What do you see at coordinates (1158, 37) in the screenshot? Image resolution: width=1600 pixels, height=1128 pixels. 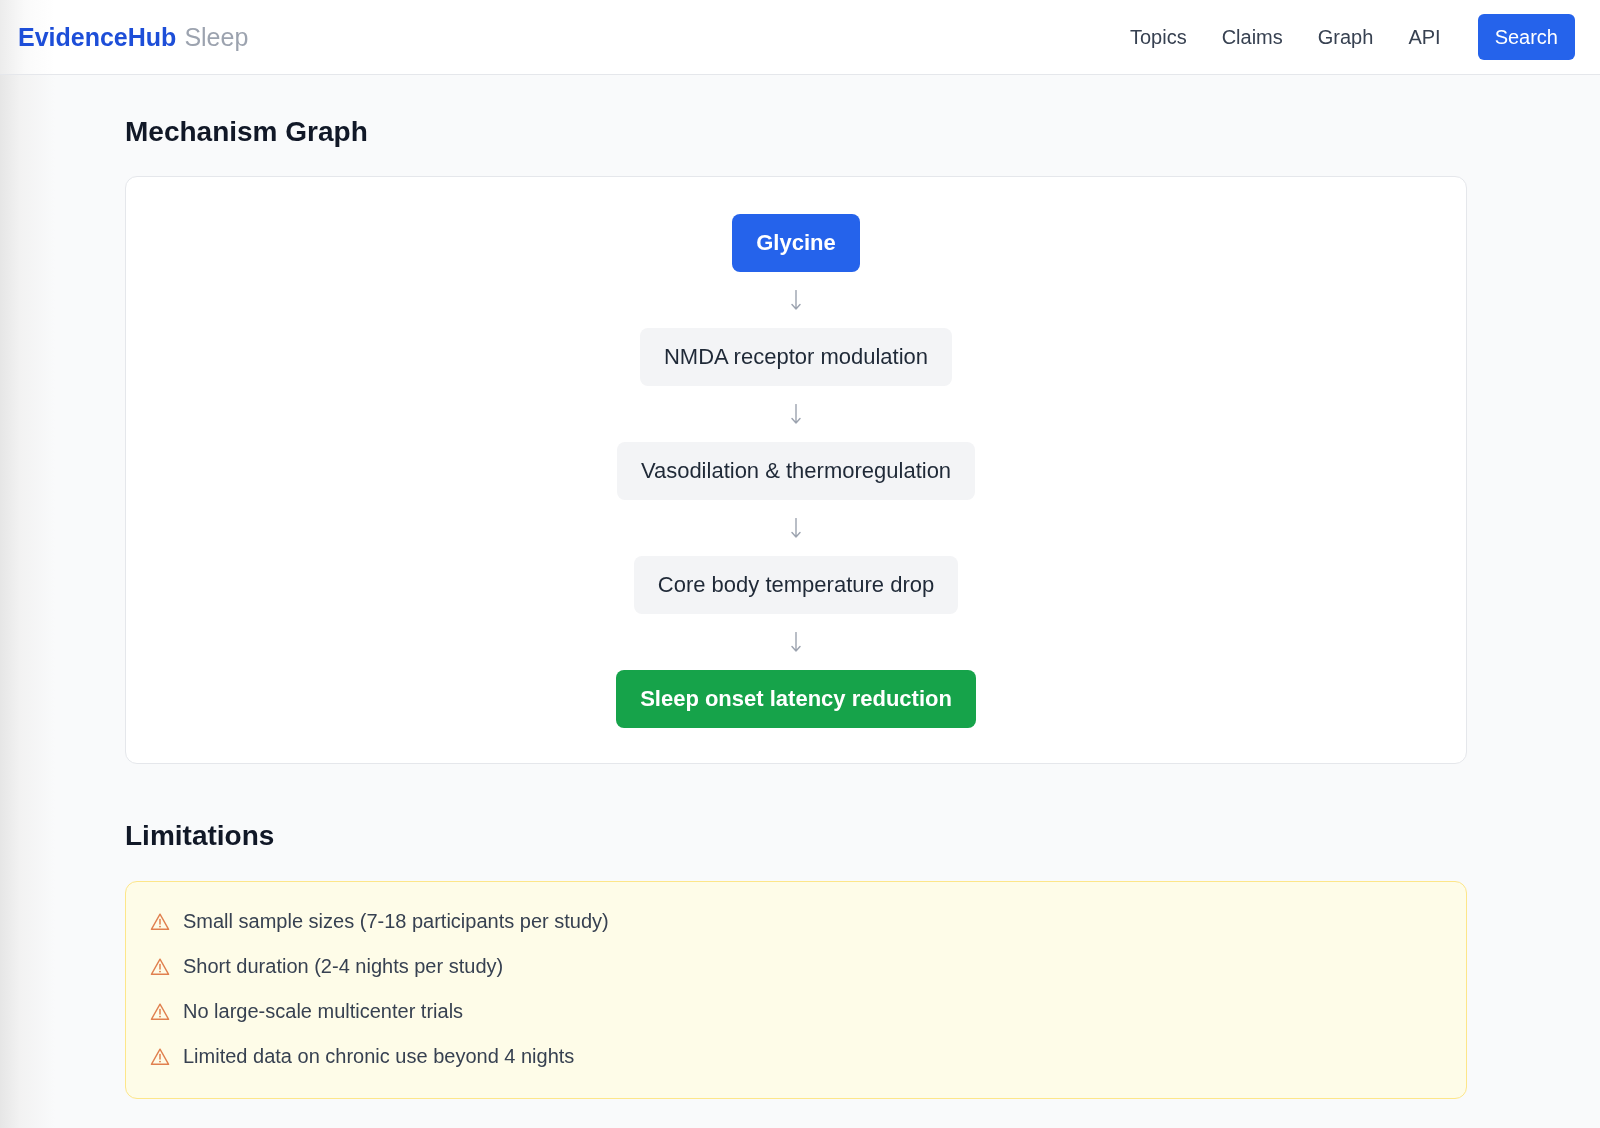 I see `nav-link: Topics` at bounding box center [1158, 37].